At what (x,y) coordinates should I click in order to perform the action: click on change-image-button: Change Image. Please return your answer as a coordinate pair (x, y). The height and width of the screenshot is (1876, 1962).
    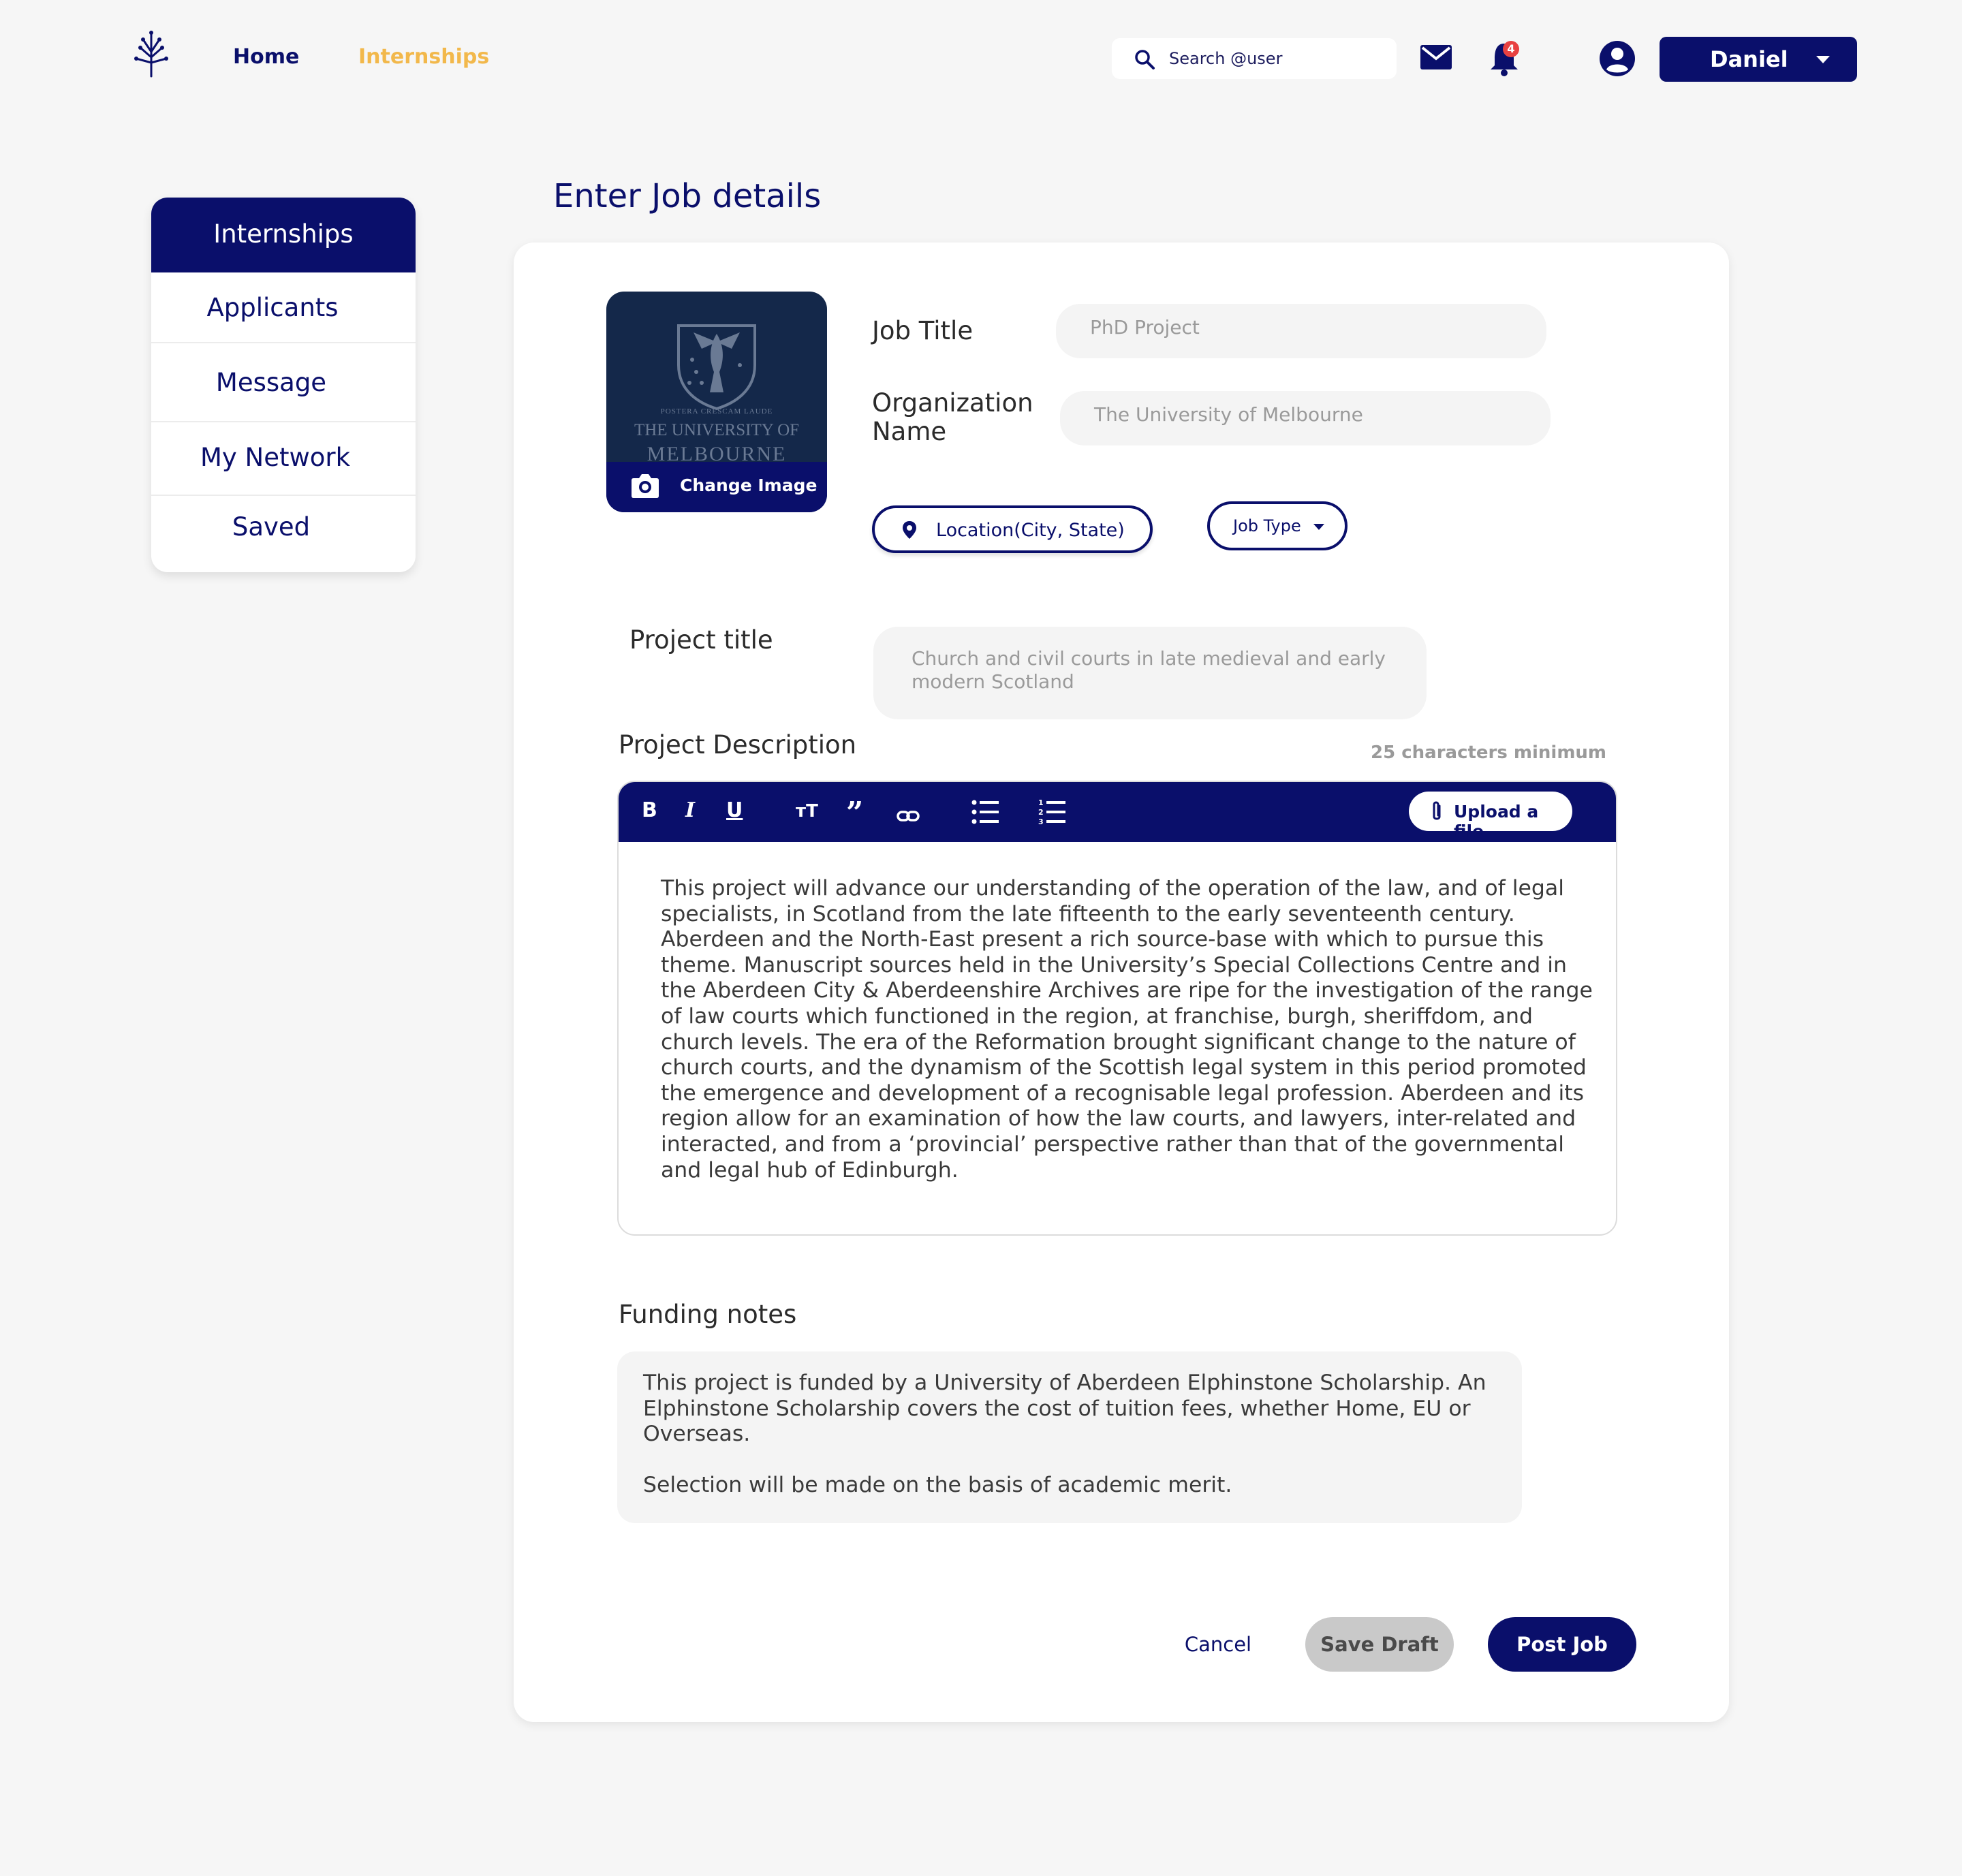
    Looking at the image, I should click on (717, 487).